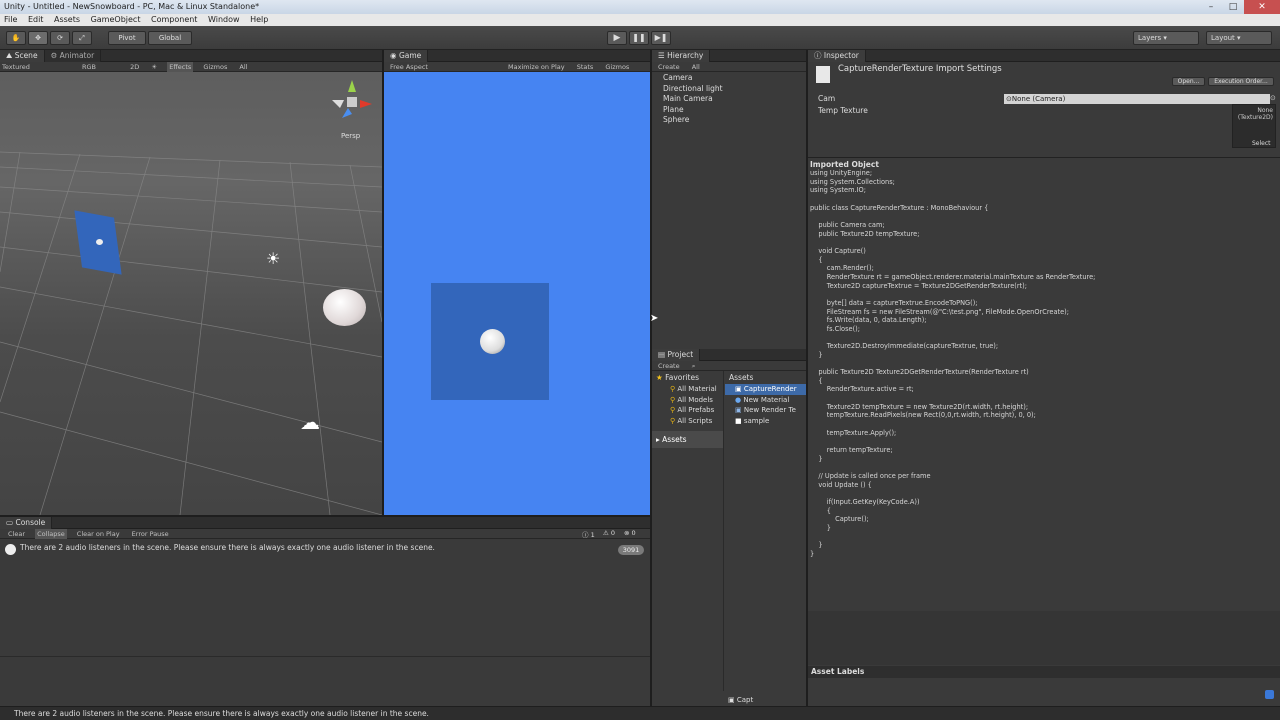  Describe the element at coordinates (409, 67) in the screenshot. I see `aspect-dropdown: Free Aspect` at that location.